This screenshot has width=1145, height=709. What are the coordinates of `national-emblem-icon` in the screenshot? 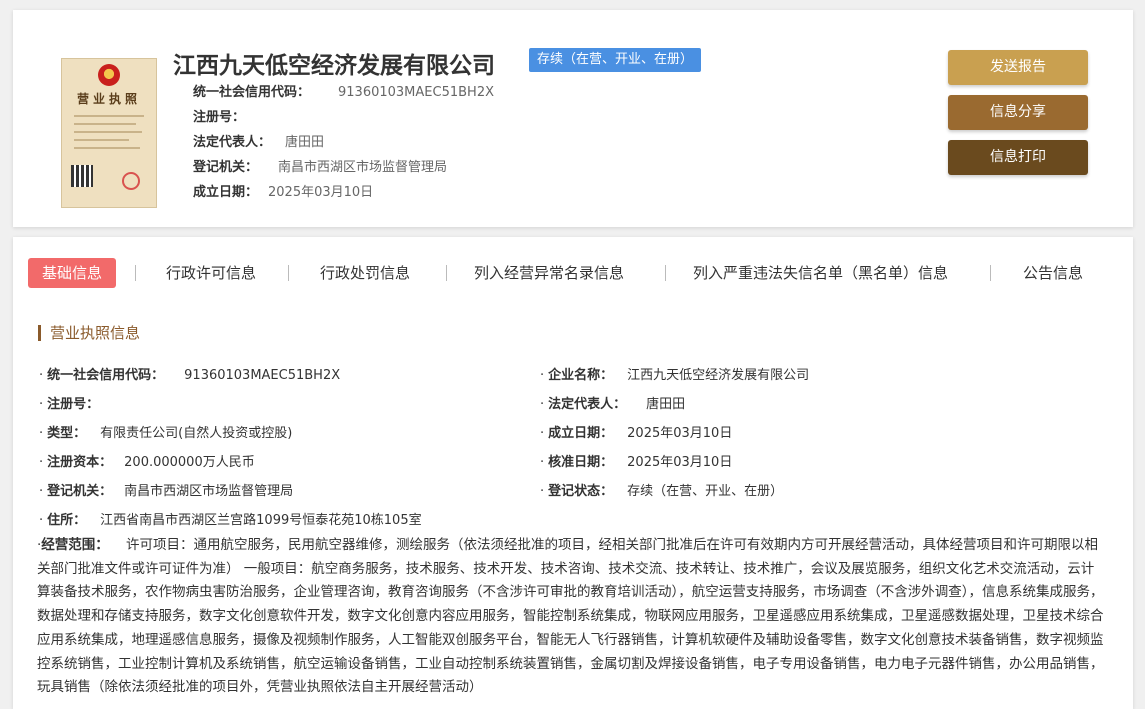 It's located at (109, 75).